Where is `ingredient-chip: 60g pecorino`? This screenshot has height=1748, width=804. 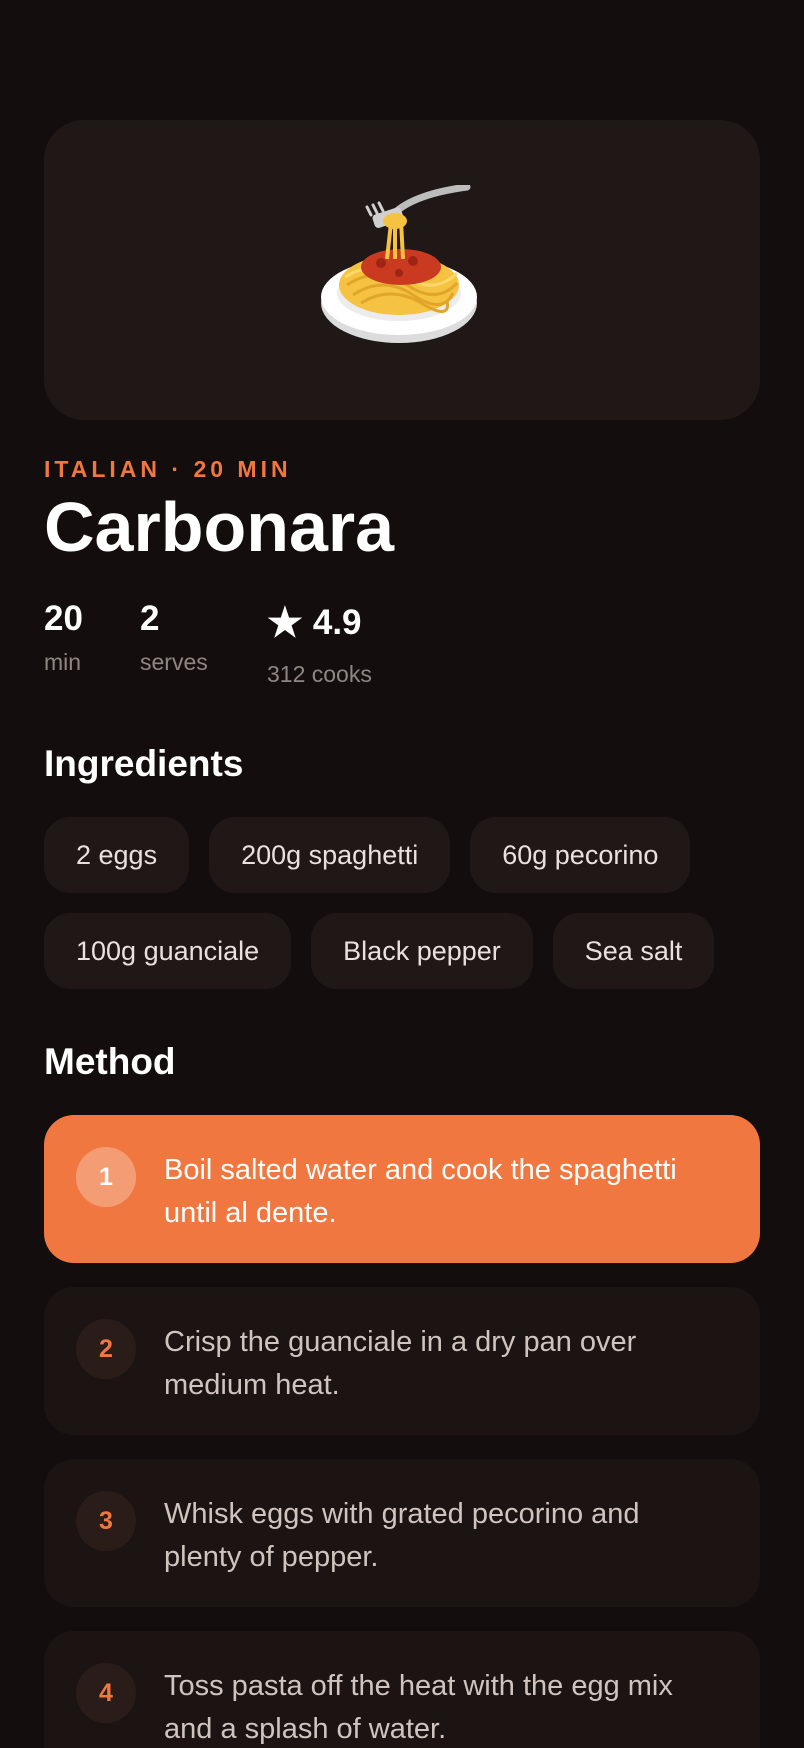
ingredient-chip: 60g pecorino is located at coordinates (580, 855).